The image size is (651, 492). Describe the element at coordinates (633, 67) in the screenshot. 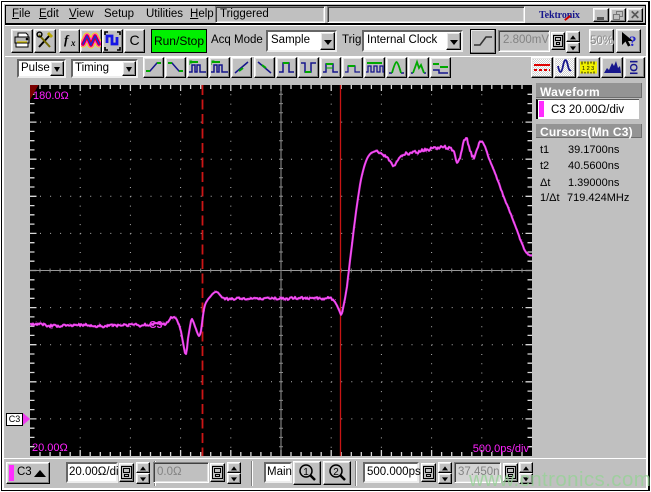

I see `svg-text: IOI` at that location.